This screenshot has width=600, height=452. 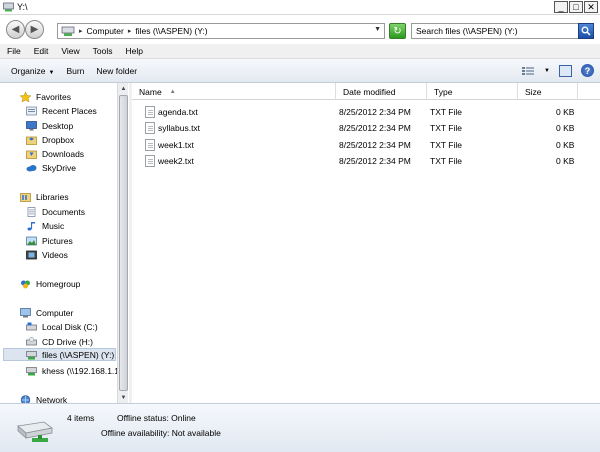 I want to click on menu-edit: Edit, so click(x=41, y=51).